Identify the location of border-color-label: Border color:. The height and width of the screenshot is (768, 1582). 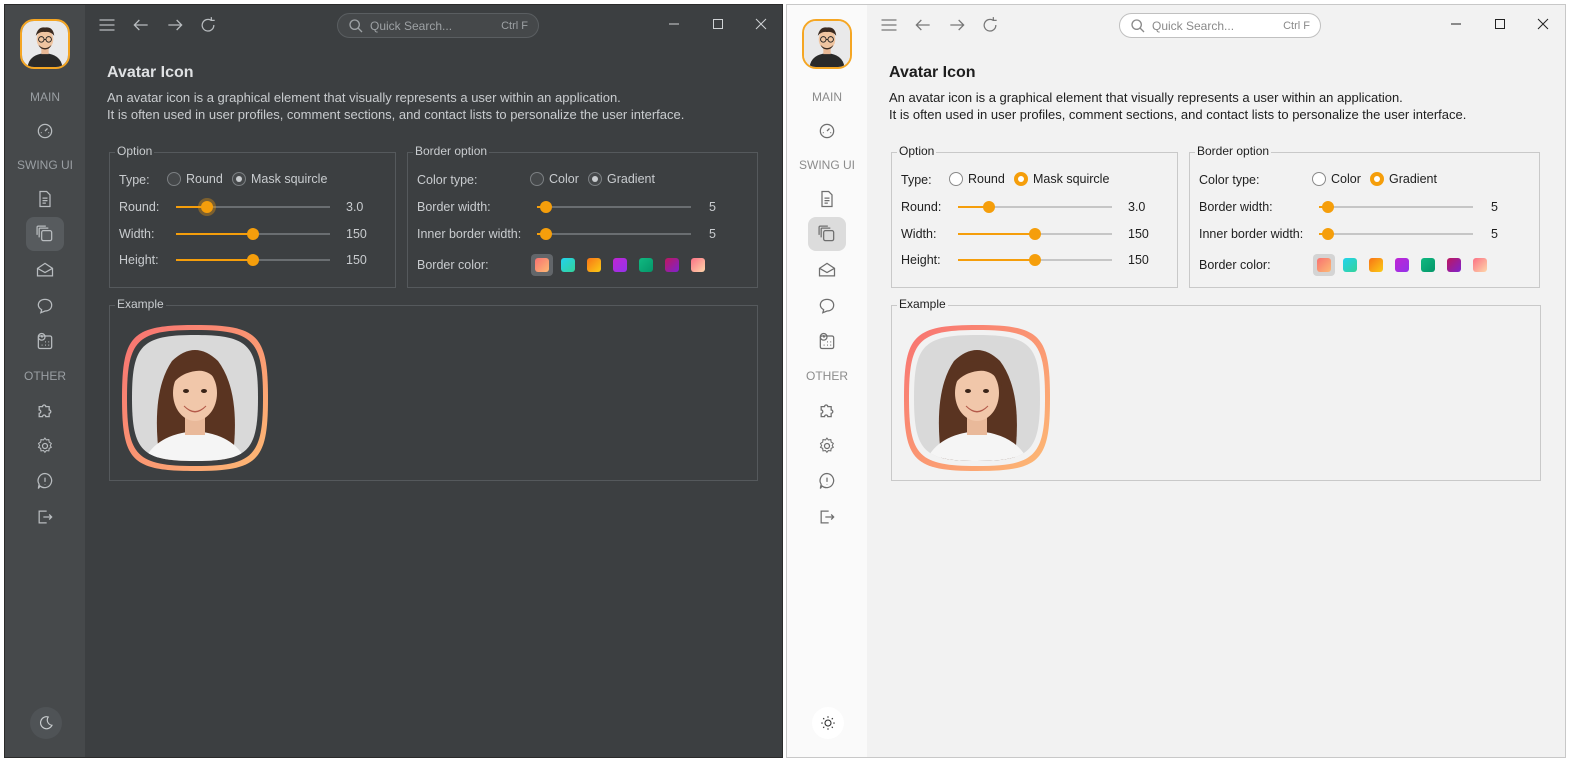
(1235, 265).